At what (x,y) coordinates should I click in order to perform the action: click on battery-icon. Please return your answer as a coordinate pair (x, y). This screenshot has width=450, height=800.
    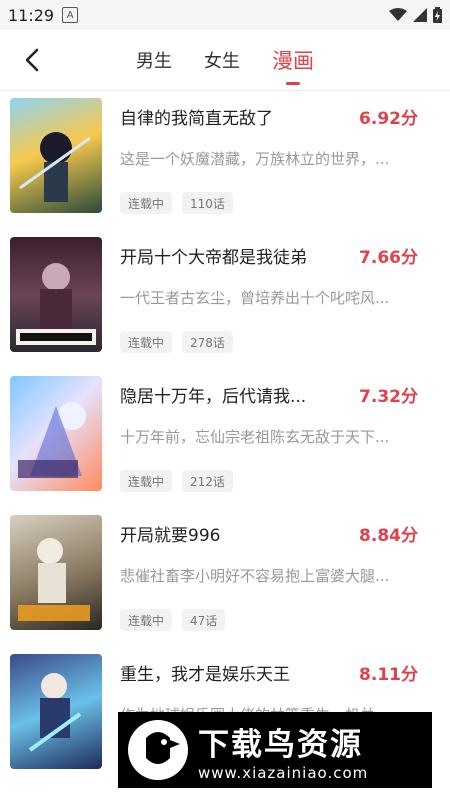
    Looking at the image, I should click on (437, 15).